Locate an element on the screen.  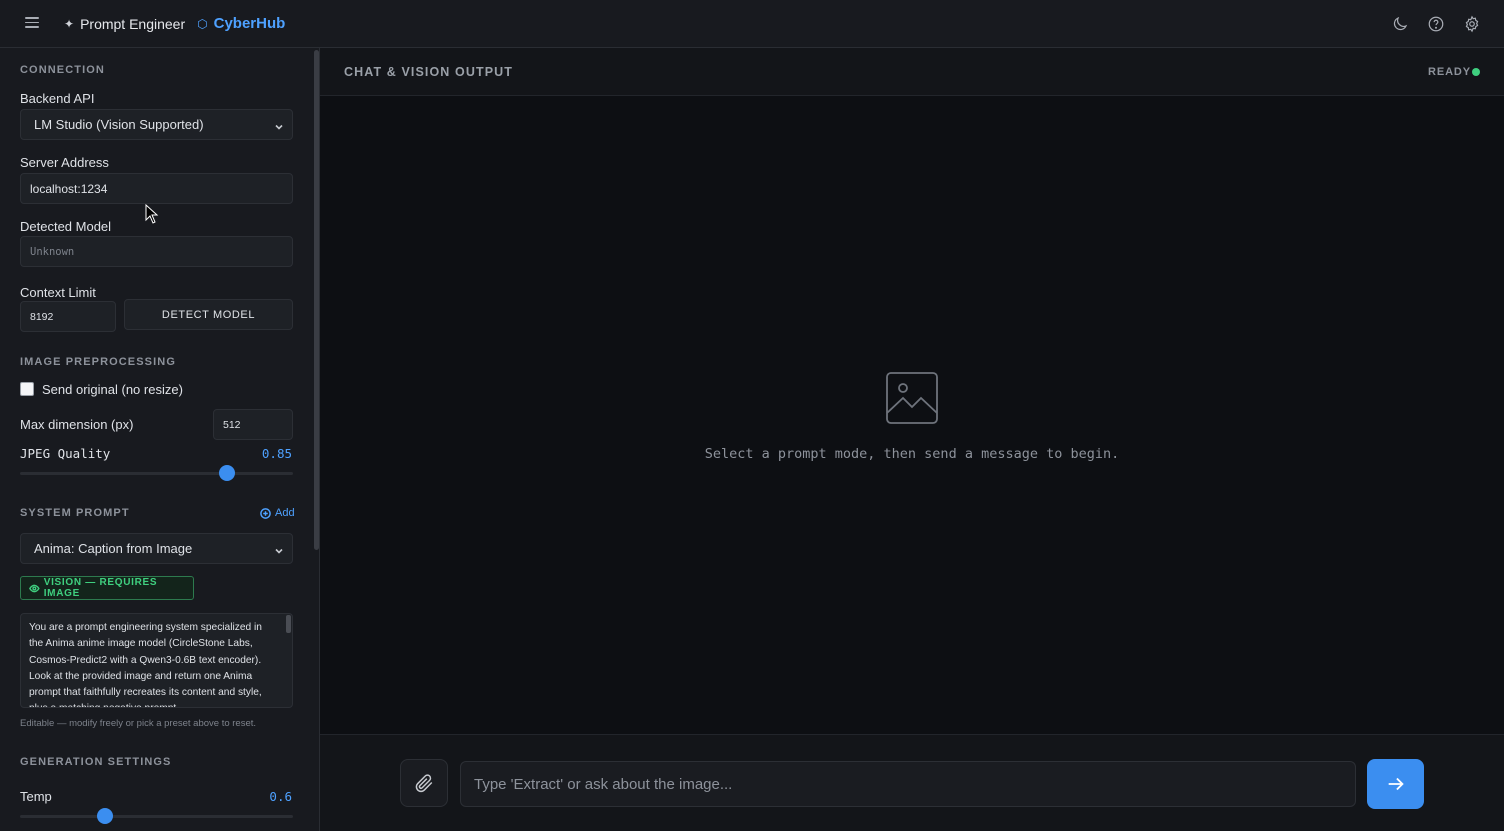
vision-required-badge: VISION — REQUIRES IMAGE is located at coordinates (107, 588).